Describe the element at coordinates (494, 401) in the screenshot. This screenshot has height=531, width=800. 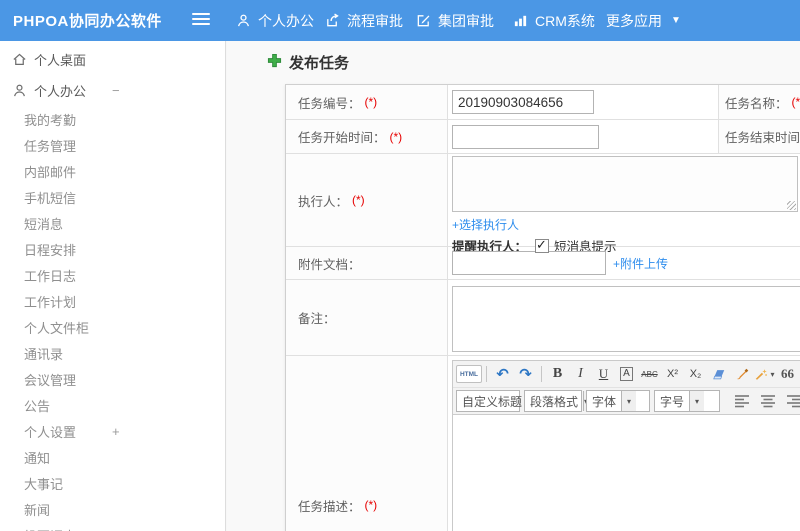
I see `custom-heading-dropdown: 自定义标题 ▾` at that location.